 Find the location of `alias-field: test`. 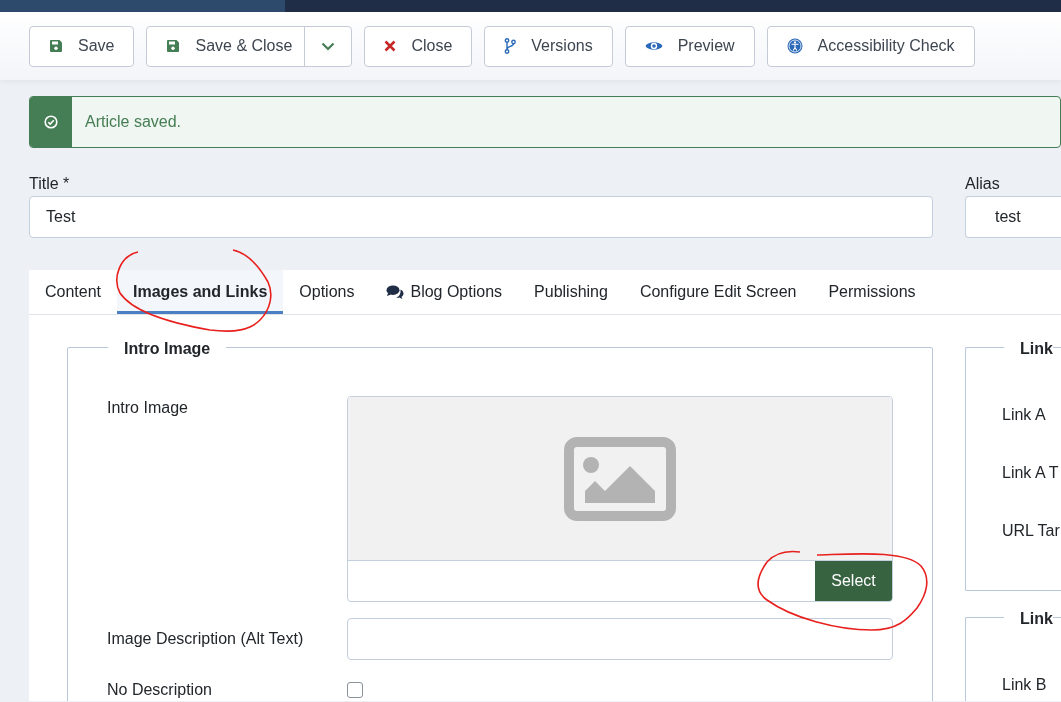

alias-field: test is located at coordinates (1013, 217).